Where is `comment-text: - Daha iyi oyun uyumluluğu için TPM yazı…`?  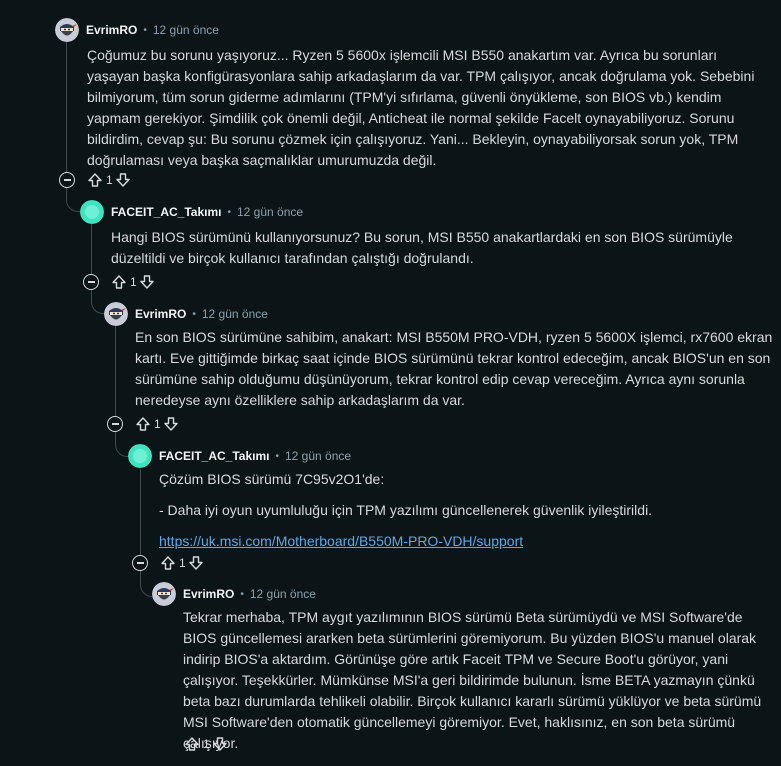 comment-text: - Daha iyi oyun uyumluluğu için TPM yazı… is located at coordinates (406, 510).